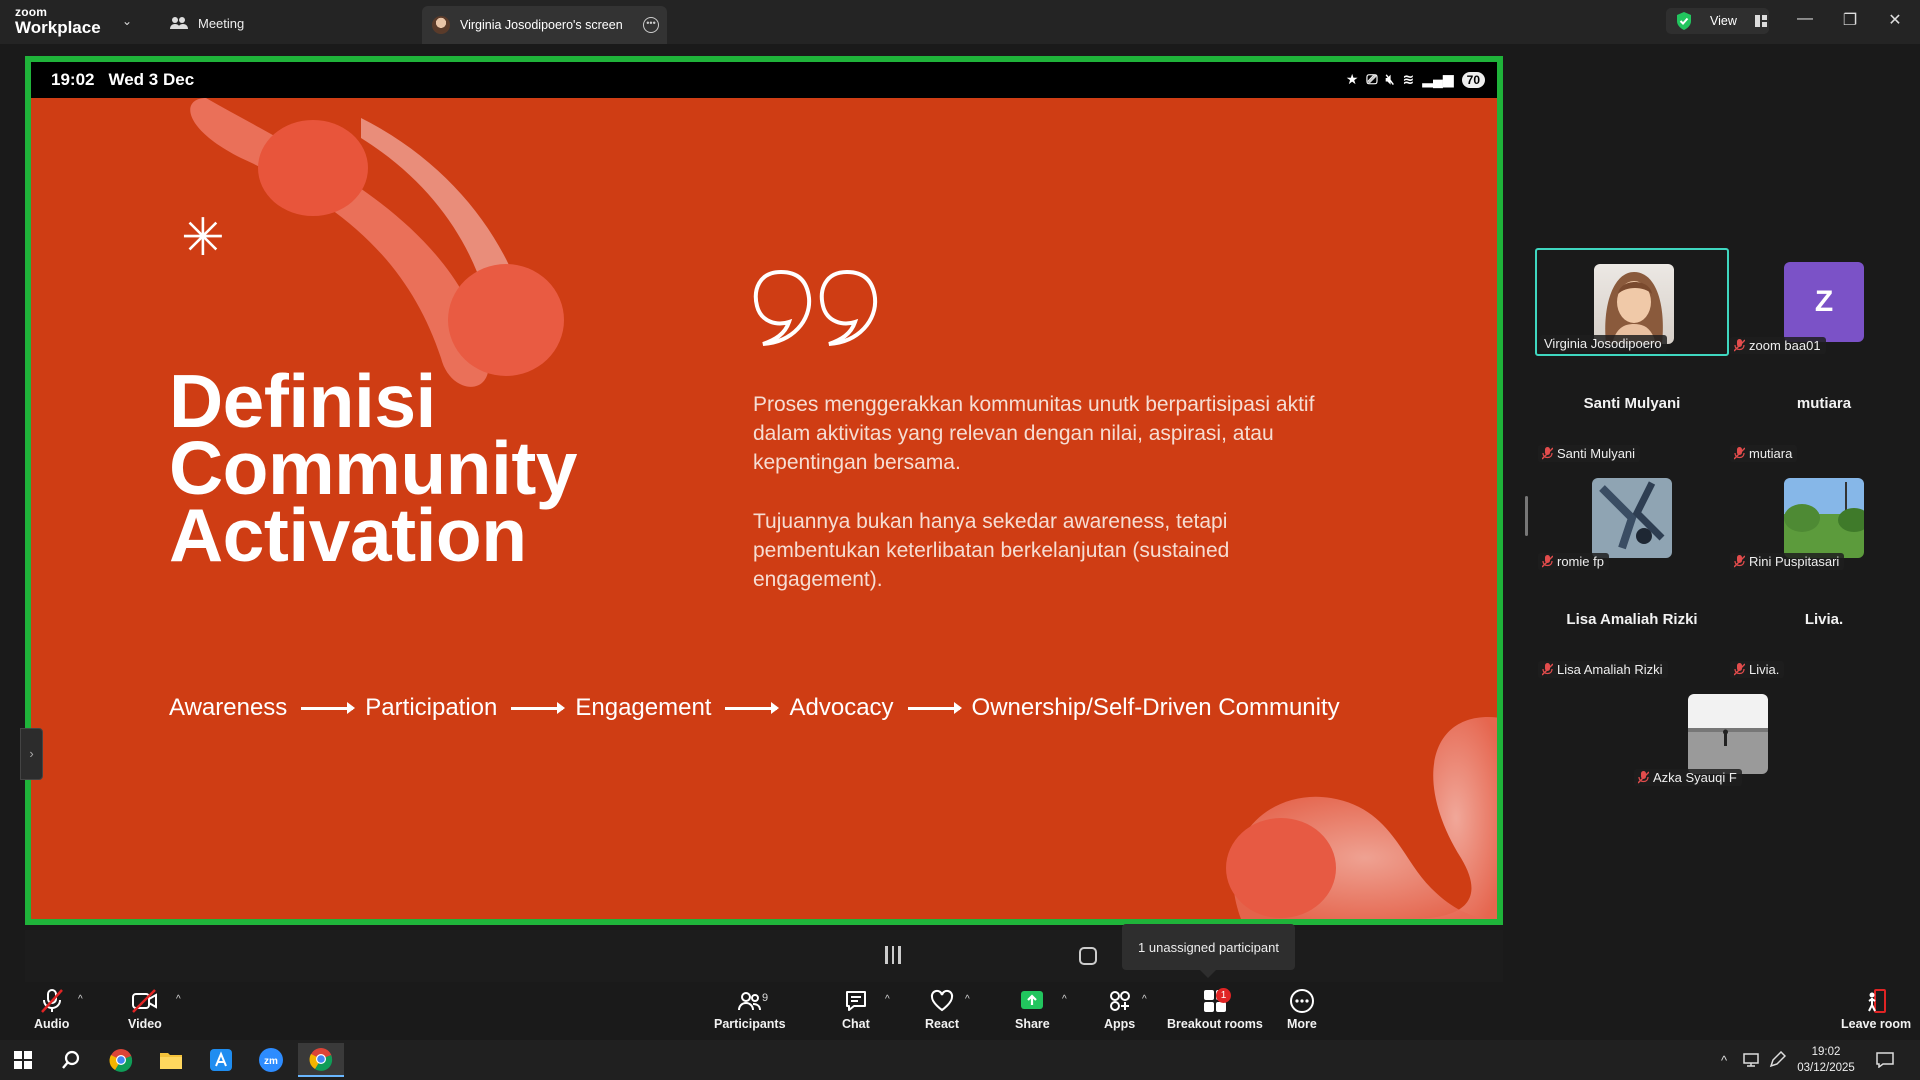 The image size is (1920, 1080). I want to click on participant-tile: Rini Puspitasari, so click(1823, 518).